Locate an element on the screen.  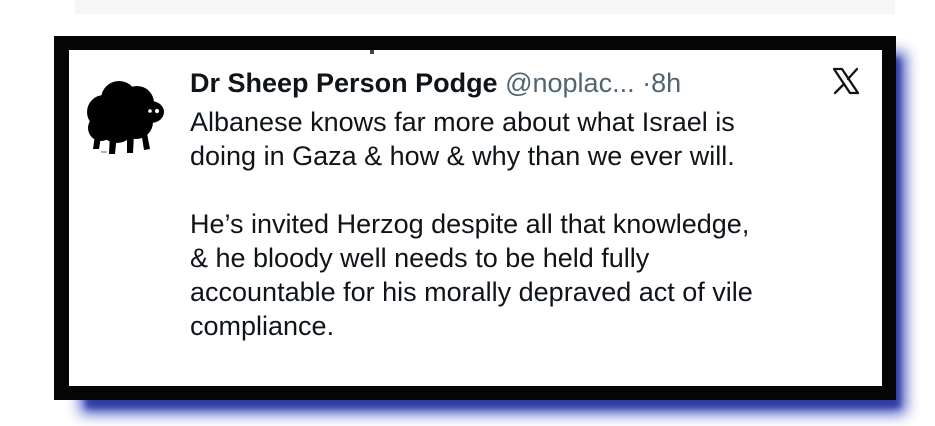
top-mark is located at coordinates (372, 52).